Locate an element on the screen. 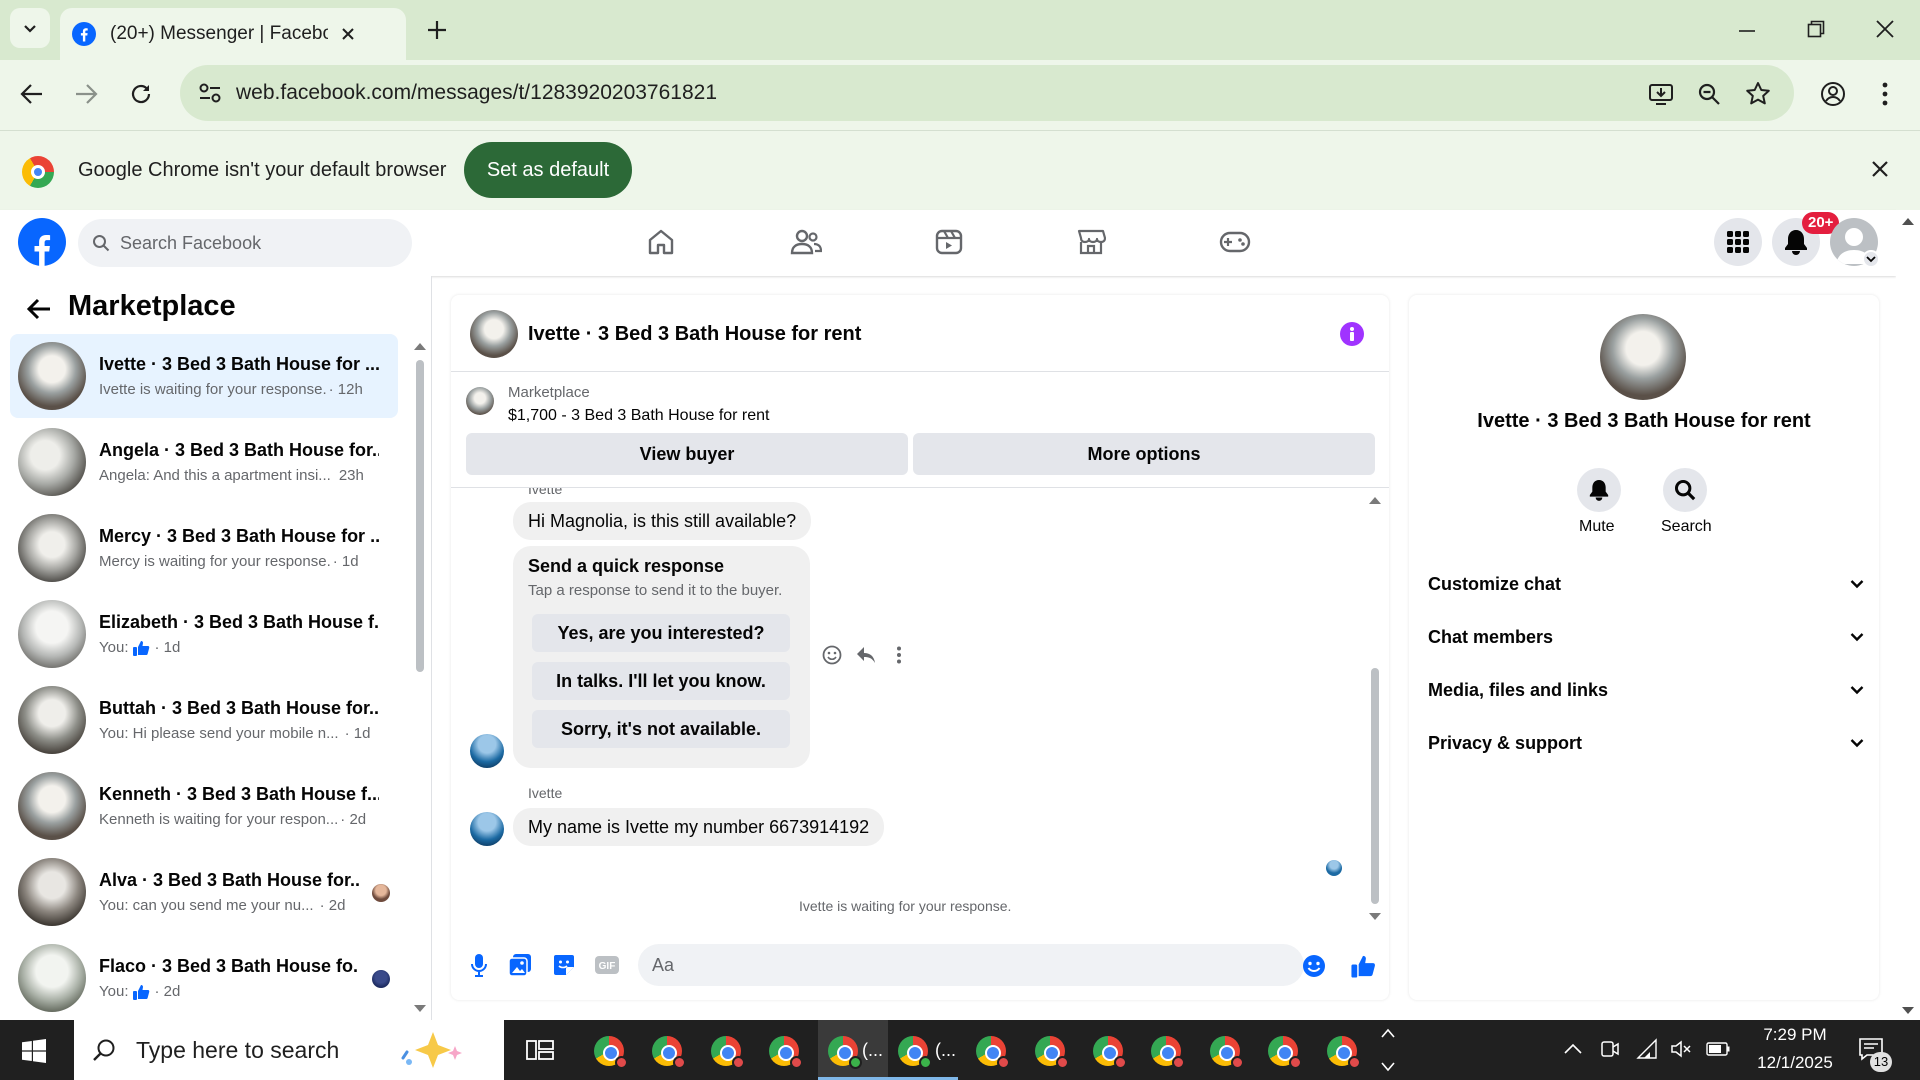  friends-icon is located at coordinates (806, 242).